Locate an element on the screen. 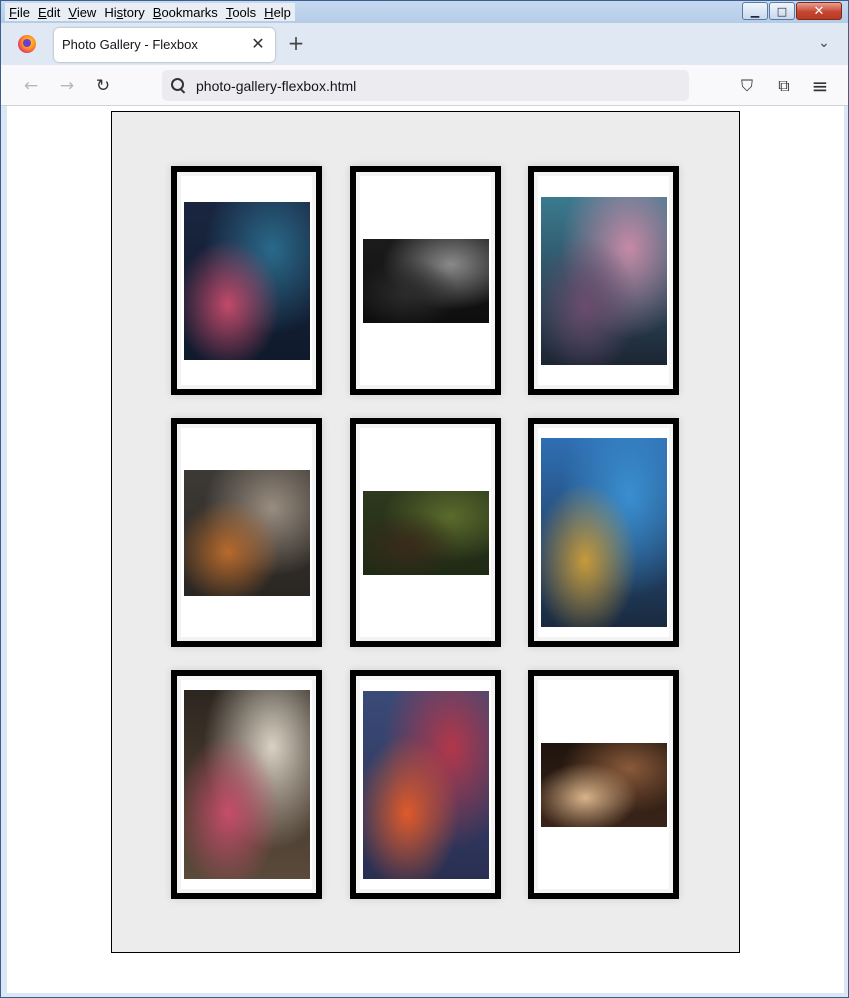 Image resolution: width=849 pixels, height=998 pixels. back-icon: ← is located at coordinates (31, 86).